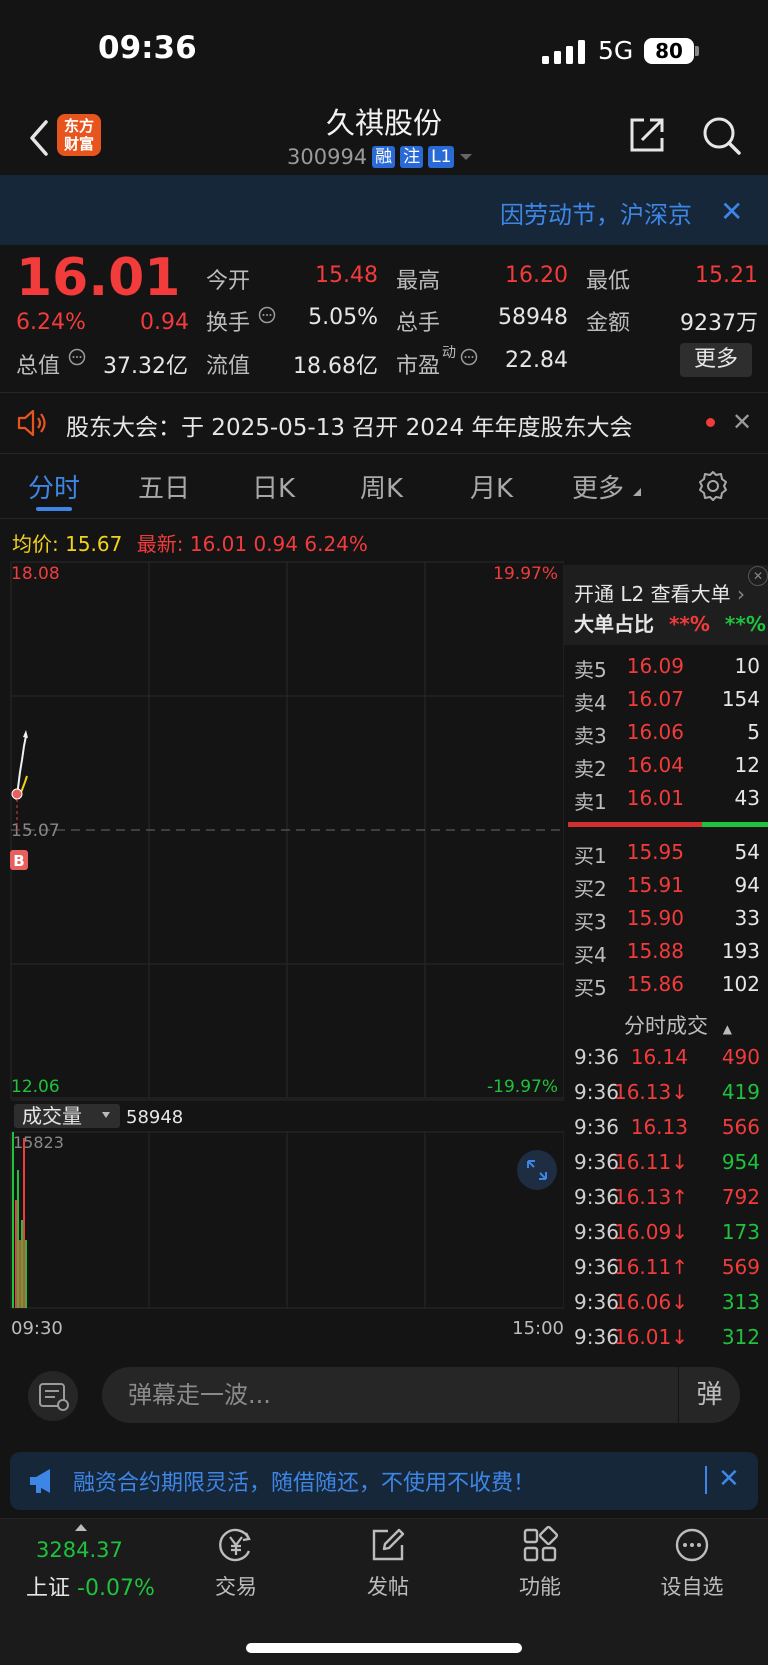 Image resolution: width=768 pixels, height=1665 pixels. Describe the element at coordinates (731, 211) in the screenshot. I see `notice-close-icon: ✕` at that location.